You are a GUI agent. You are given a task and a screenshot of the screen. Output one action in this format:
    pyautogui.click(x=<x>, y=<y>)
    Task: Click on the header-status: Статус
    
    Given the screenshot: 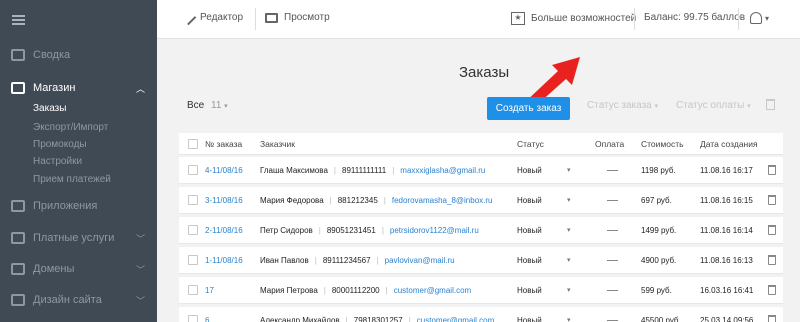 What is the action you would take?
    pyautogui.click(x=530, y=143)
    